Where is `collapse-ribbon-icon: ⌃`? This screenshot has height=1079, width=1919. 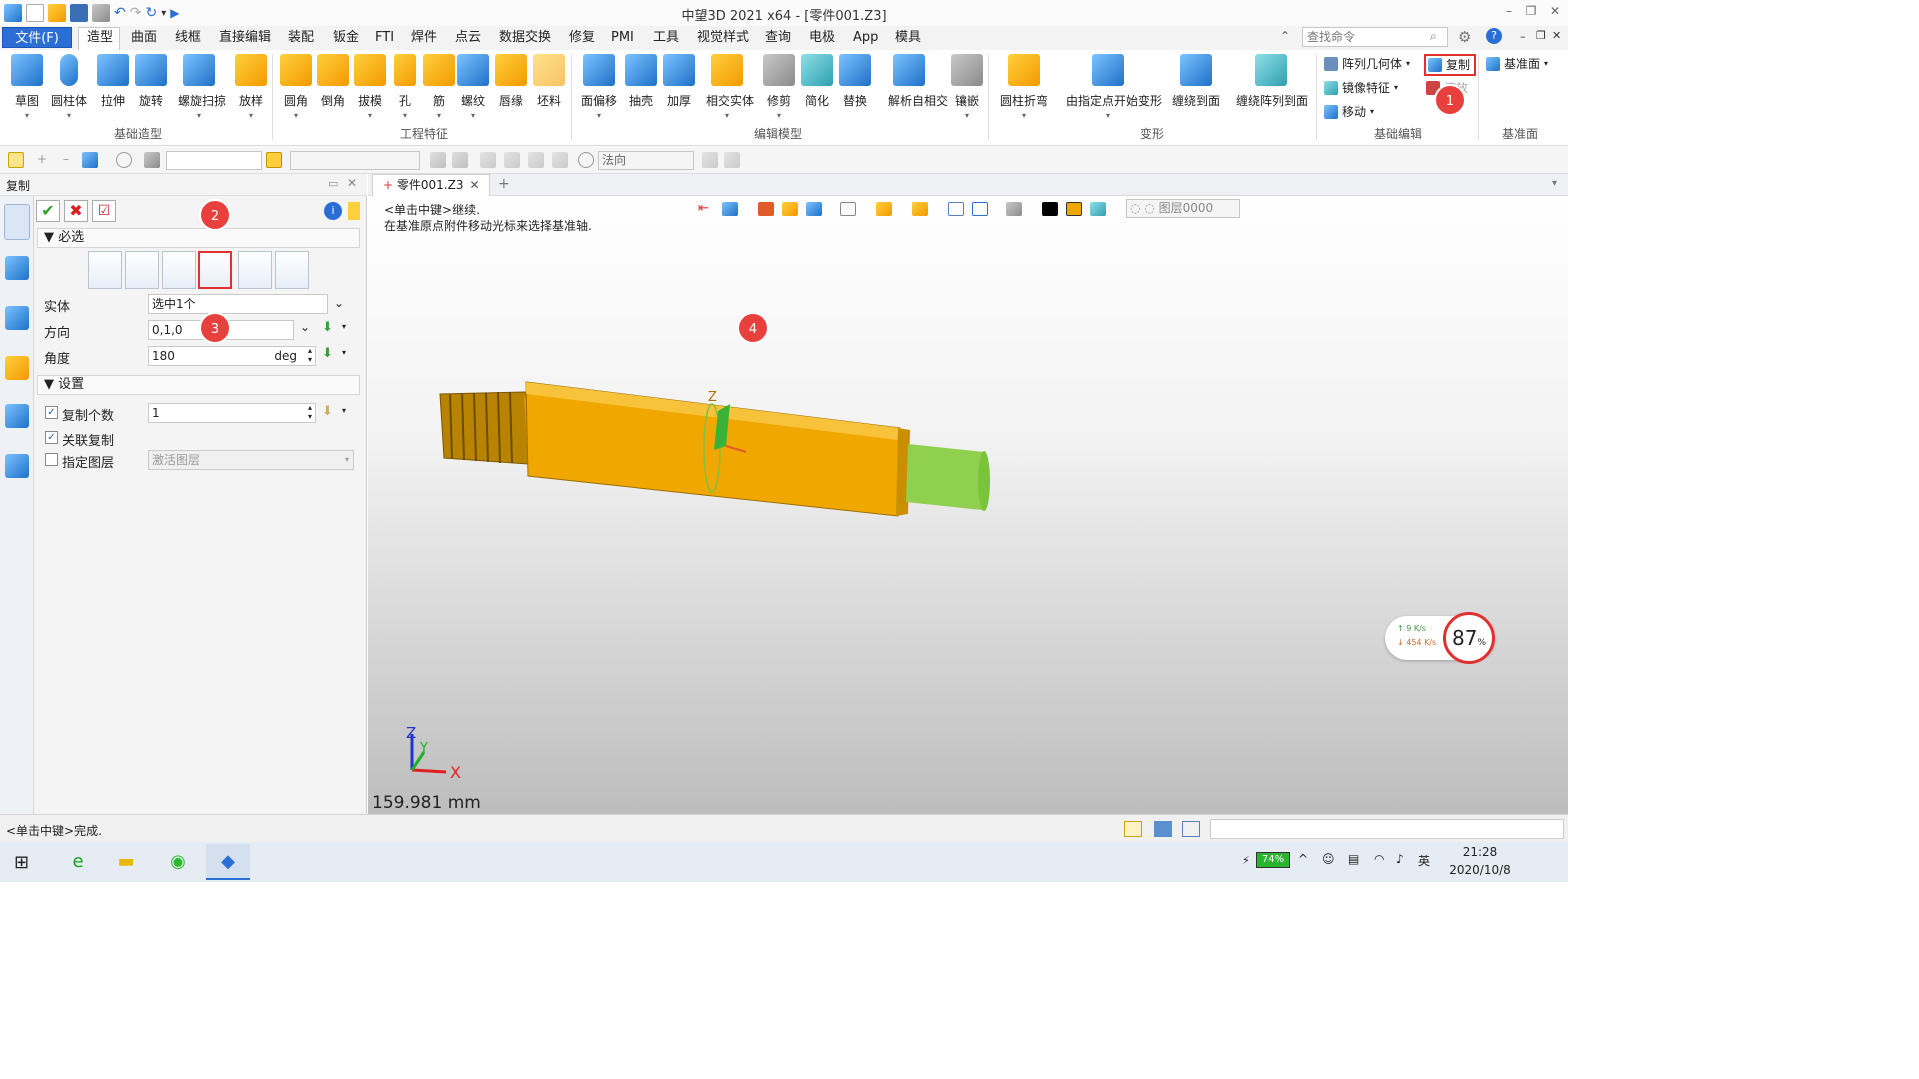
collapse-ribbon-icon: ⌃ is located at coordinates (1285, 36).